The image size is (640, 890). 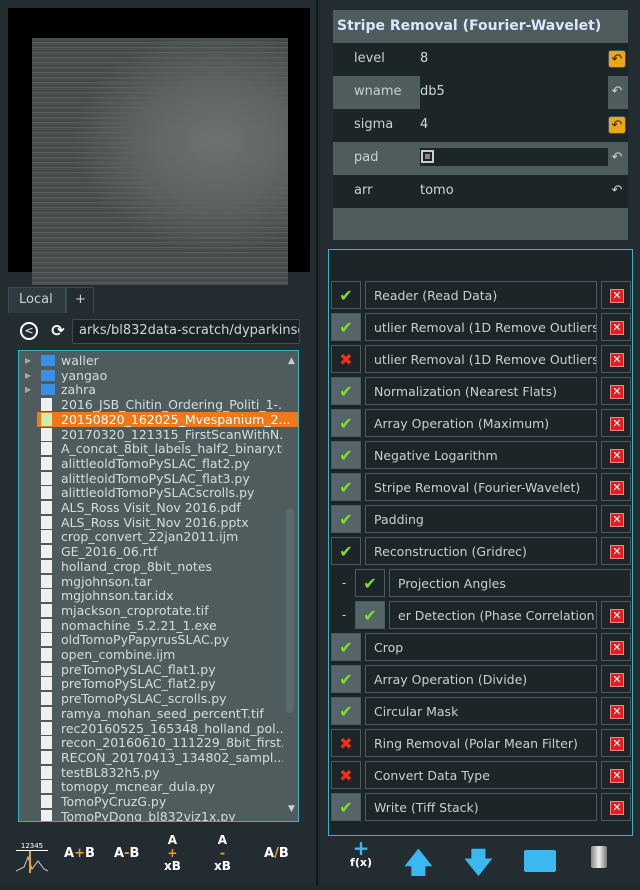 I want to click on subtract-scaled-button: A - xB, so click(x=222, y=853).